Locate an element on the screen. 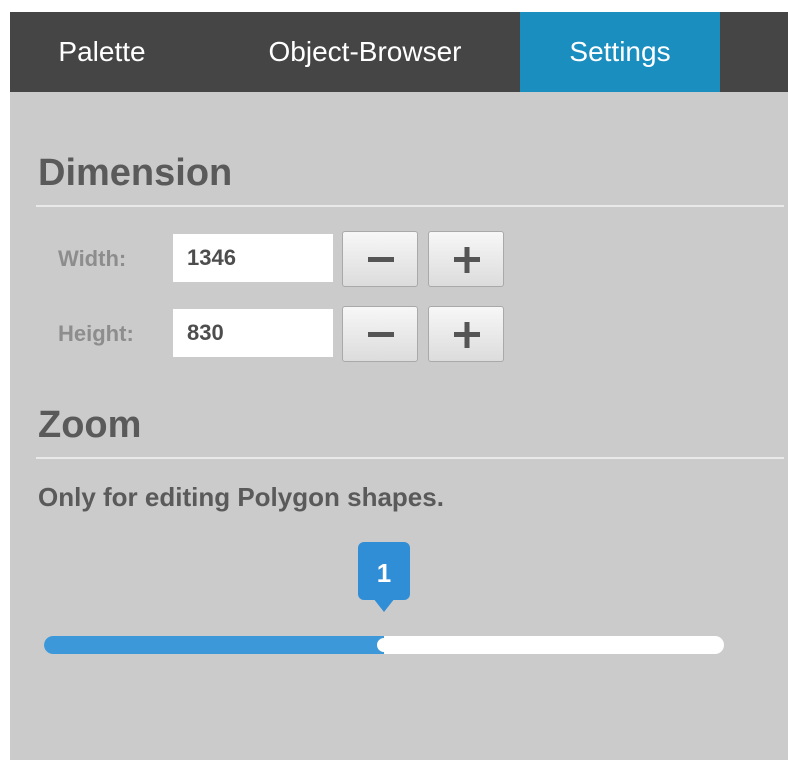  zoom-heading: Zoom is located at coordinates (90, 425).